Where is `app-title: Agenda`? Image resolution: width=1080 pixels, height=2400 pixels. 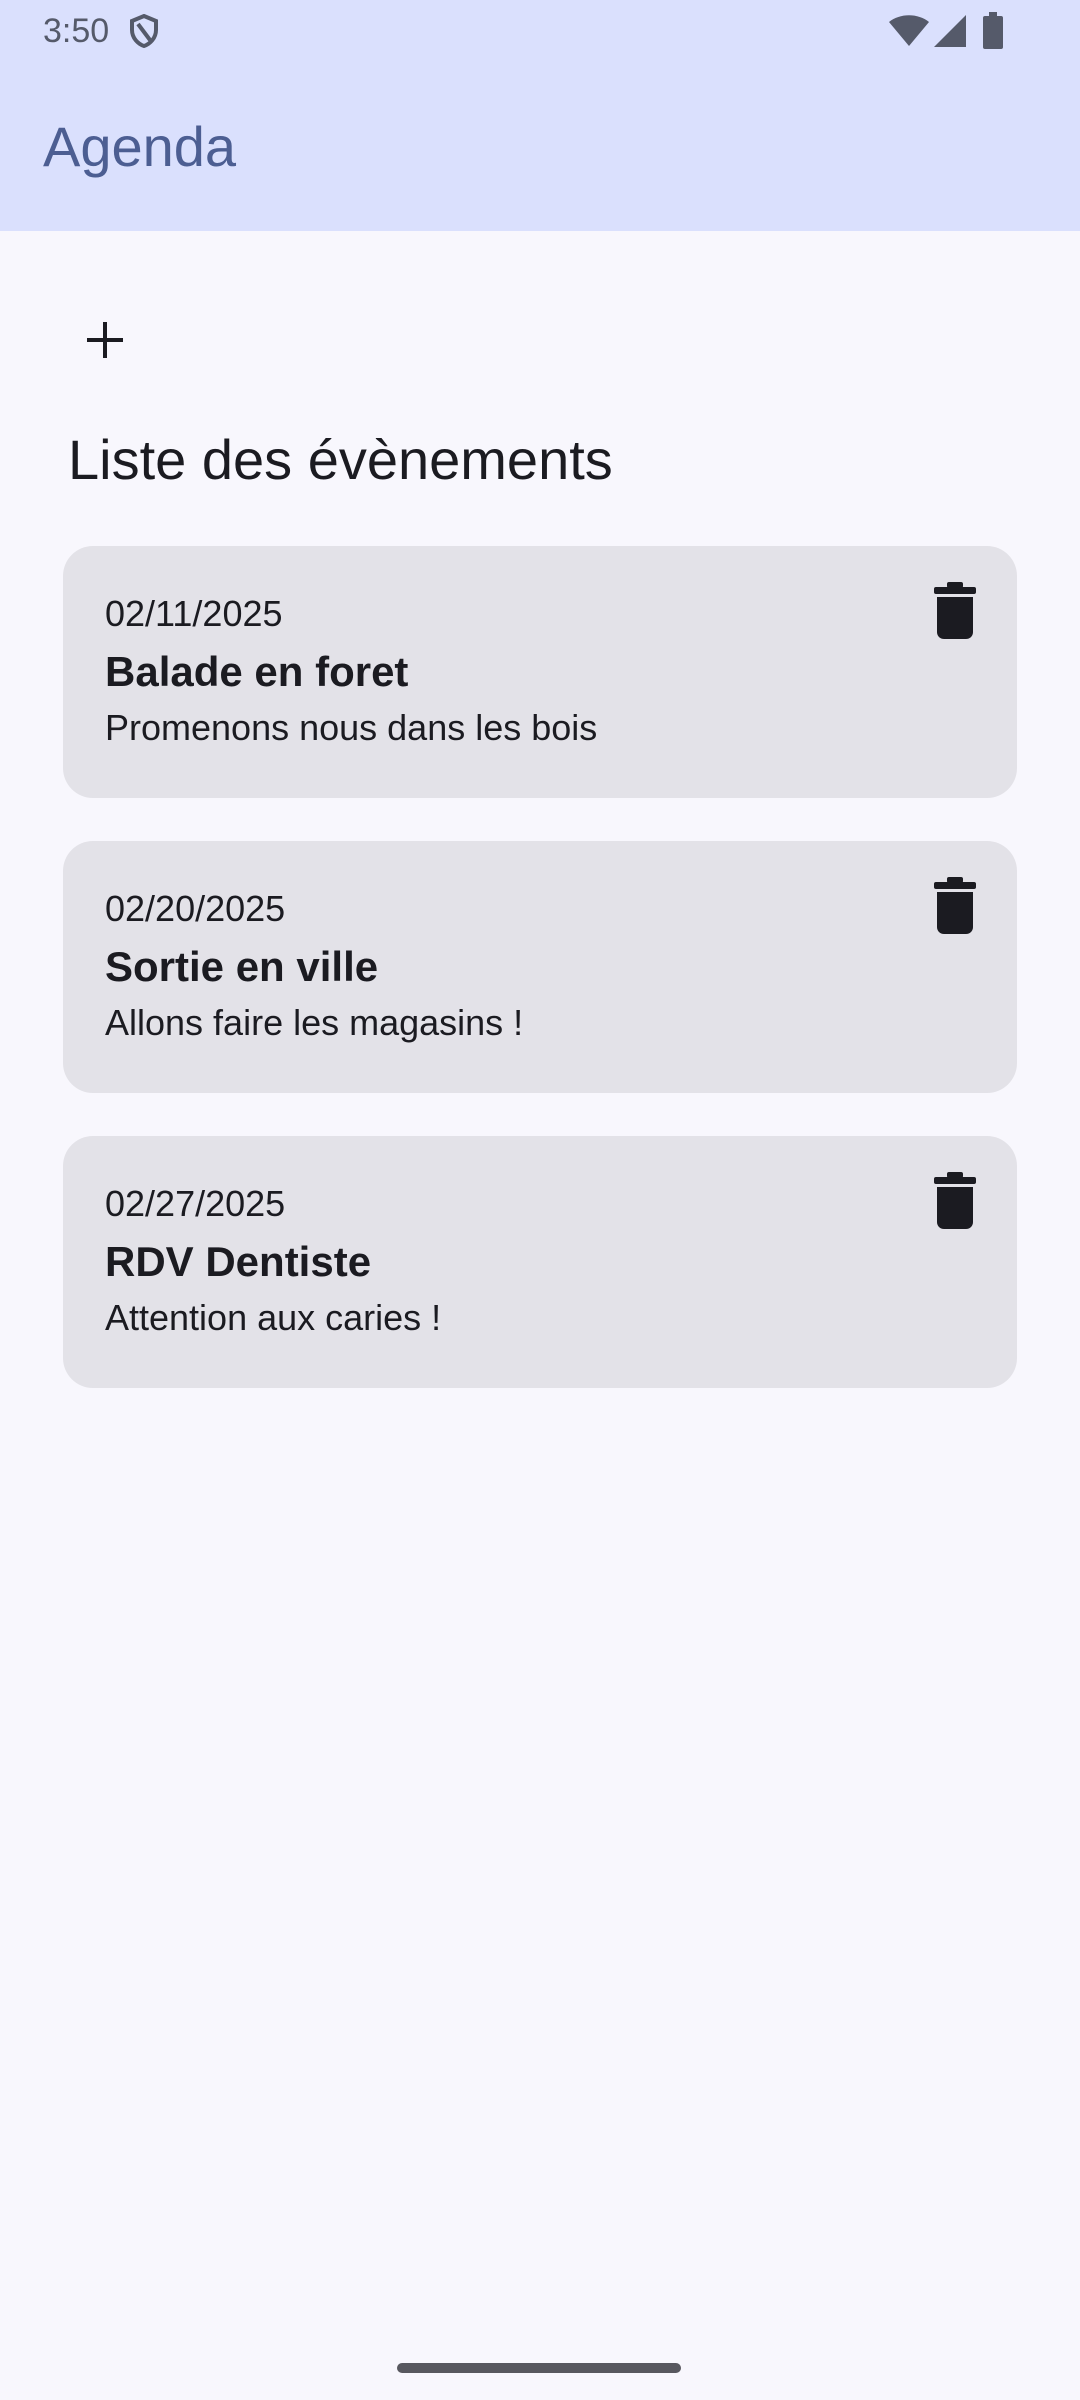 app-title: Agenda is located at coordinates (140, 146).